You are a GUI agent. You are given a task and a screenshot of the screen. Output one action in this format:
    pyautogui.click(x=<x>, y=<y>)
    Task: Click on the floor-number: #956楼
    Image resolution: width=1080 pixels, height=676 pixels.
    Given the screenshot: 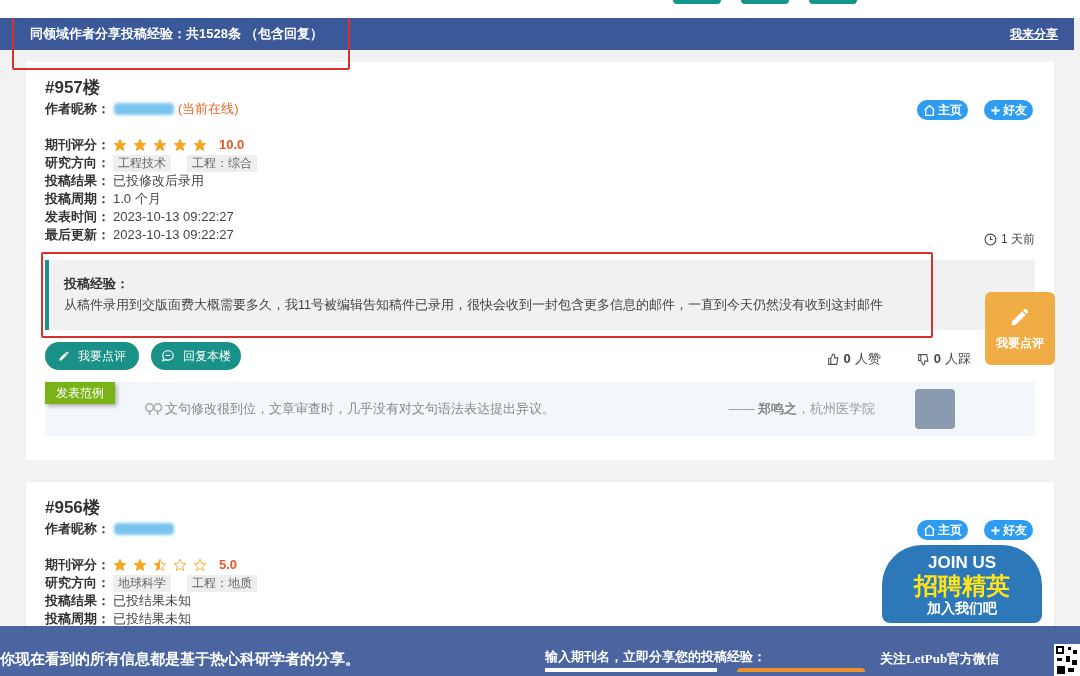 What is the action you would take?
    pyautogui.click(x=73, y=508)
    